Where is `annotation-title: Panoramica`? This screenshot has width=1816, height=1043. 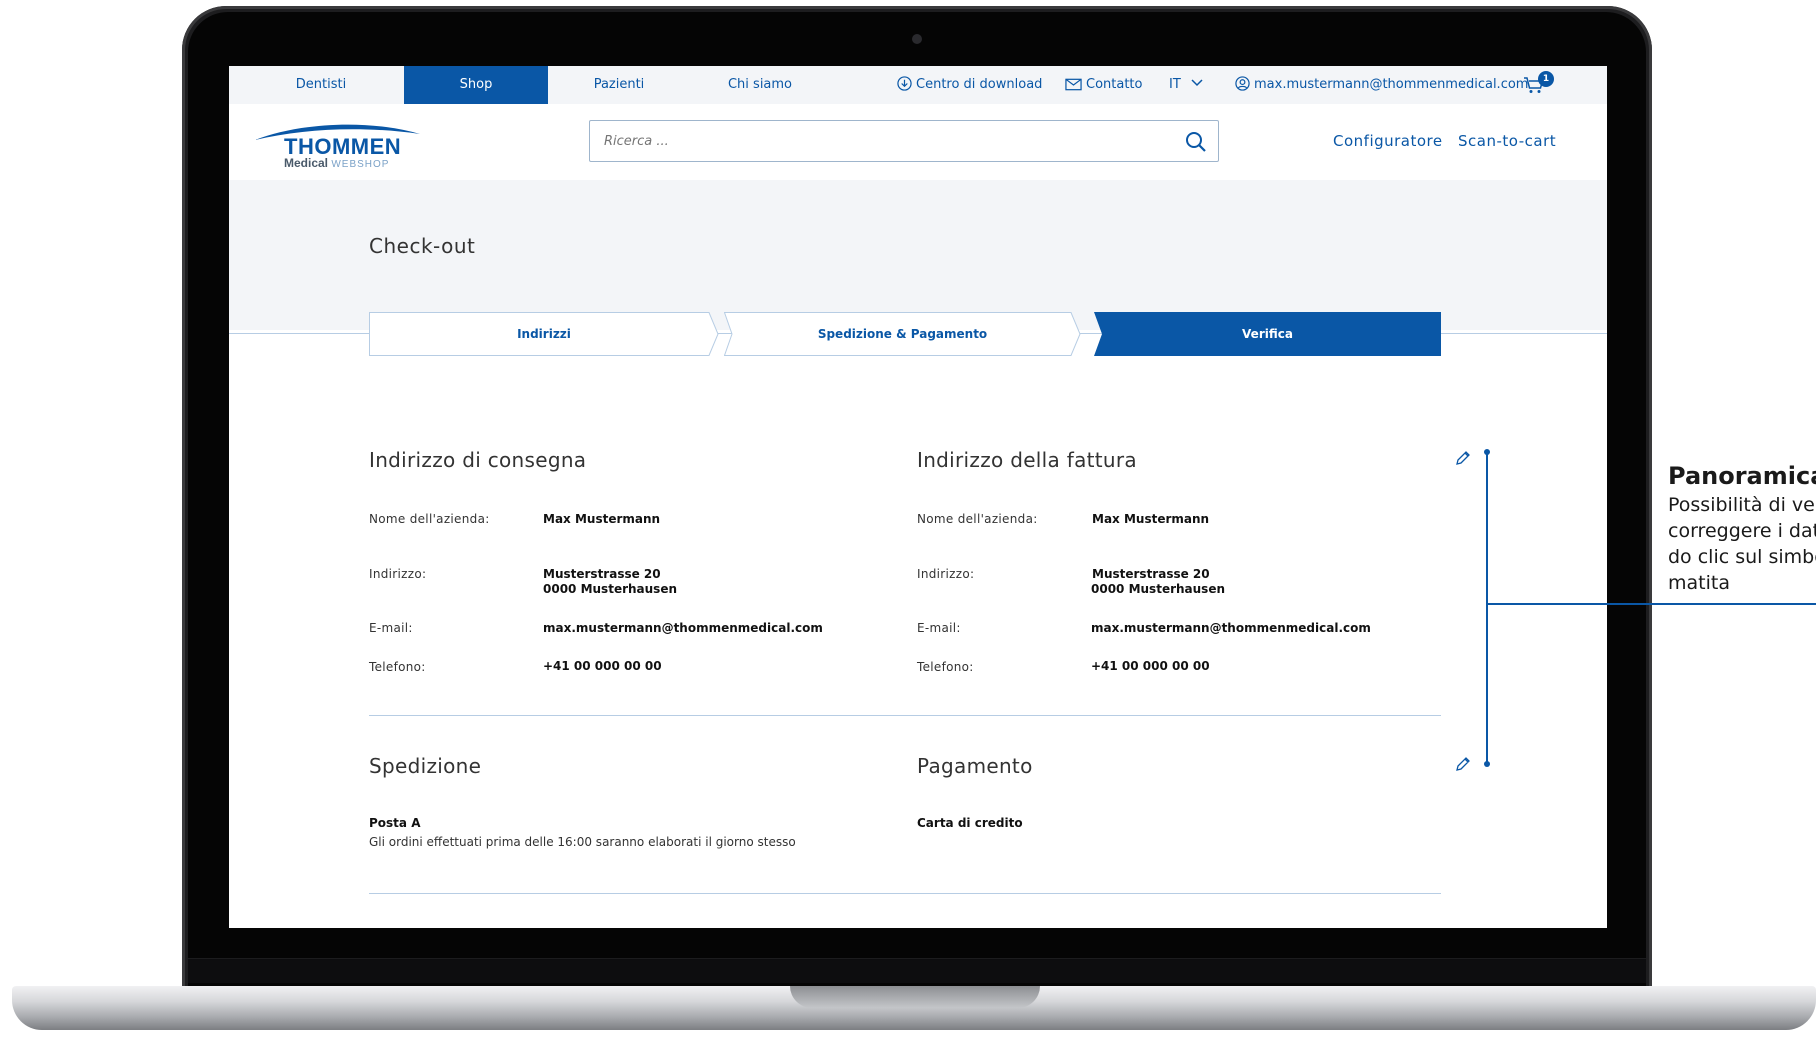 annotation-title: Panoramica is located at coordinates (1742, 476).